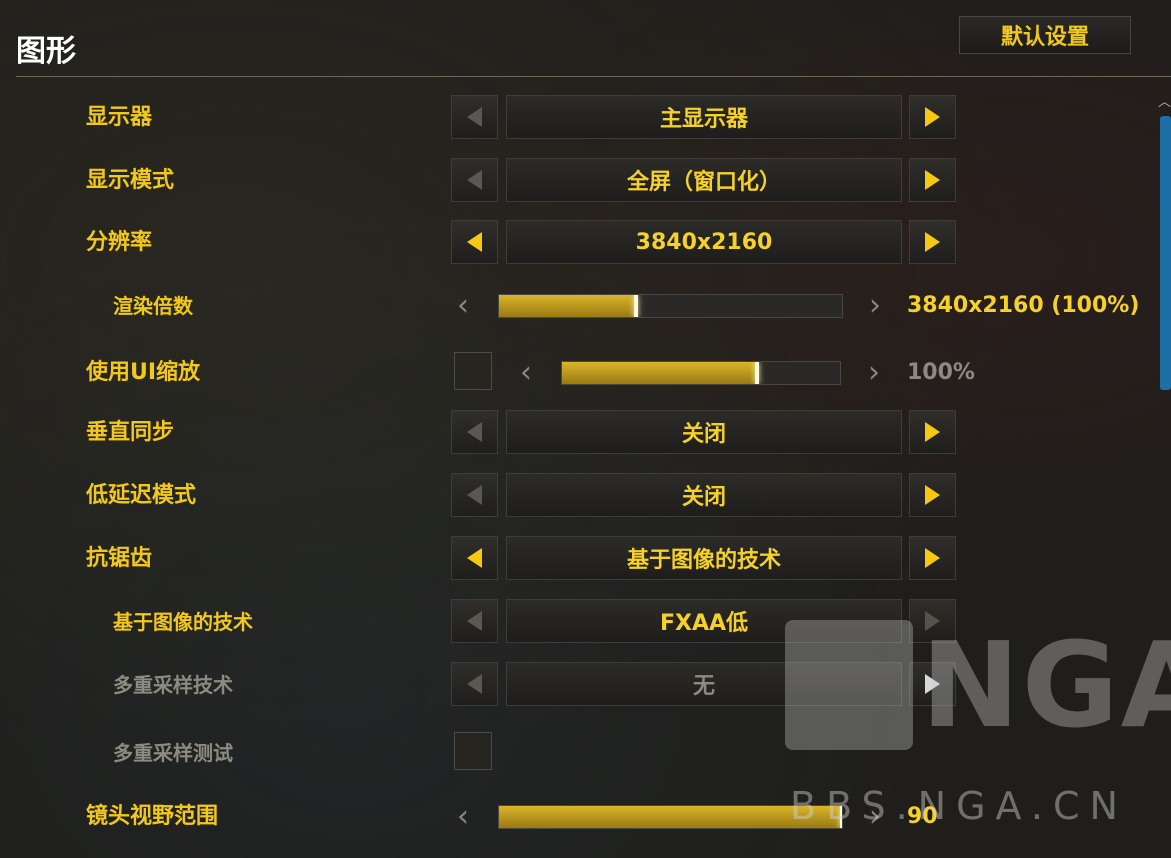 The image size is (1171, 858). Describe the element at coordinates (173, 753) in the screenshot. I see `setting-label-multisample-test: 多重采样测试` at that location.